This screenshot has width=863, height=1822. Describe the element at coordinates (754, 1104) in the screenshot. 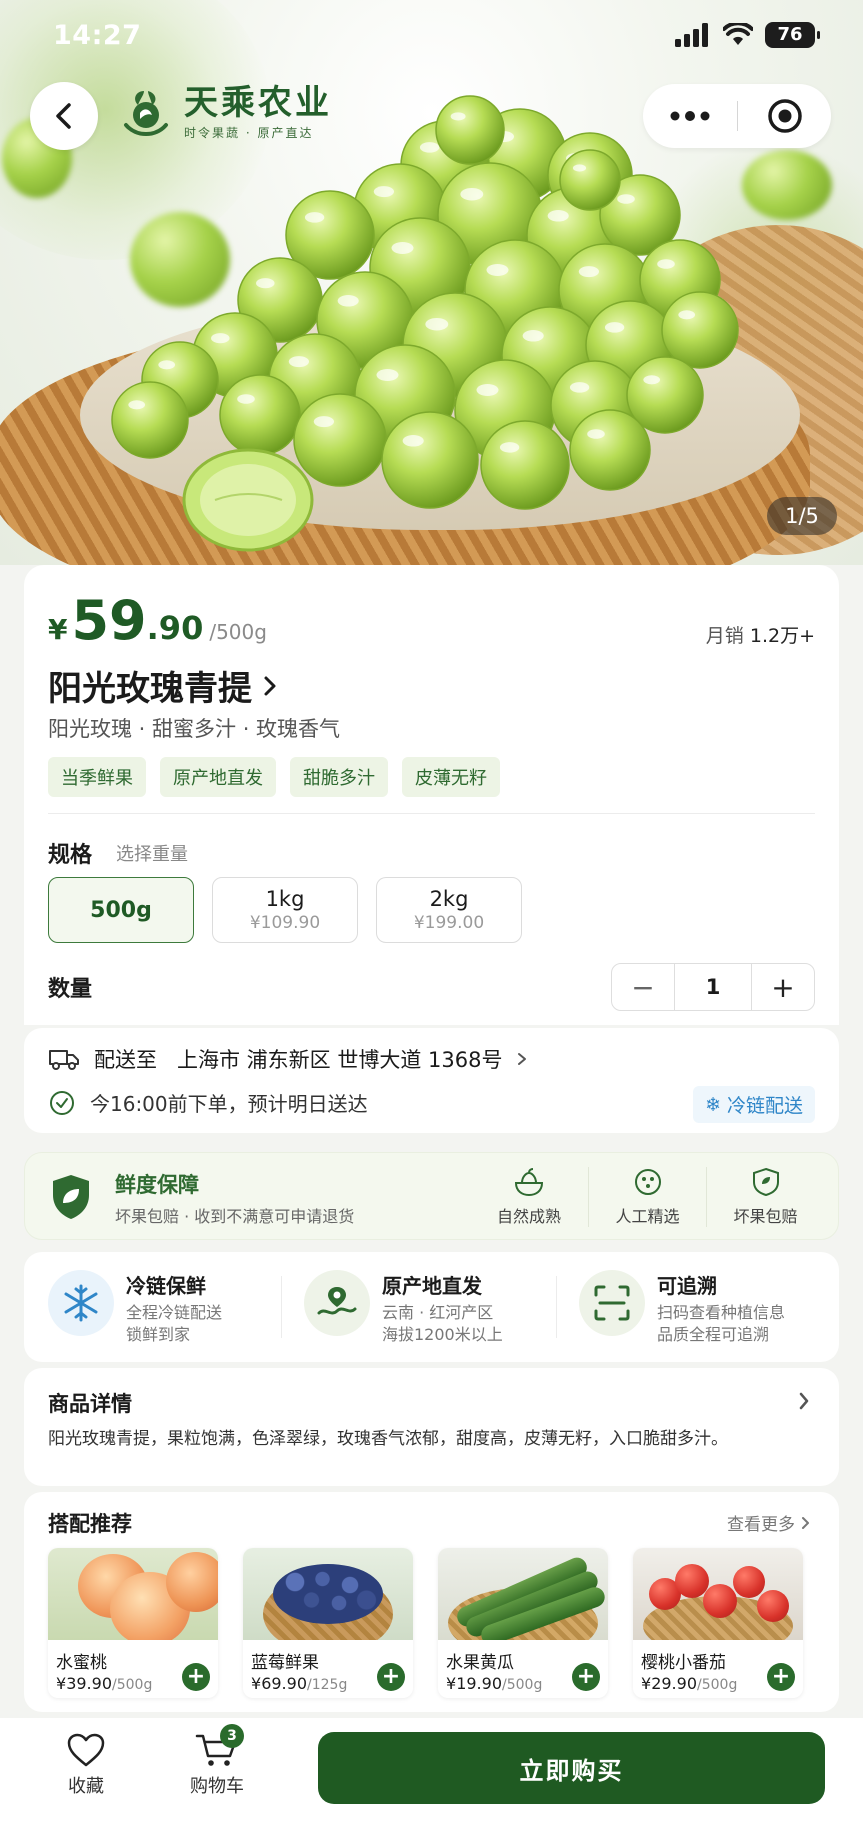

I see `cold-chain-badge: ❄ 冷链配送` at that location.